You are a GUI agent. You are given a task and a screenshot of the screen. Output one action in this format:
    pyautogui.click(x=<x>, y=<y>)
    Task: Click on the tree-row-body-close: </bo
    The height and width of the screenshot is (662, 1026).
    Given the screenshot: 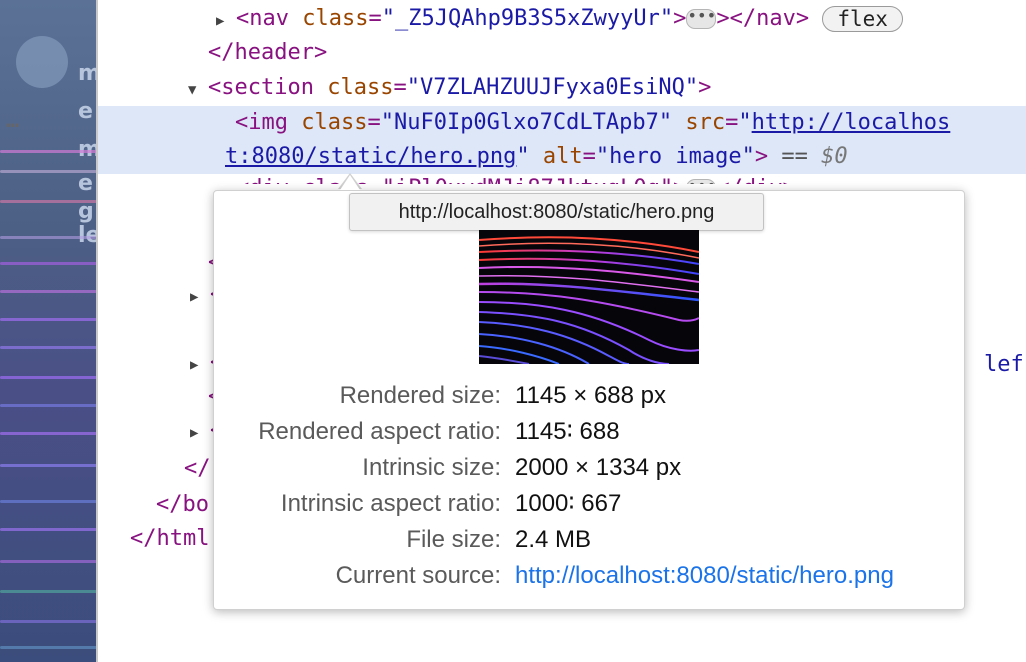 What is the action you would take?
    pyautogui.click(x=182, y=505)
    